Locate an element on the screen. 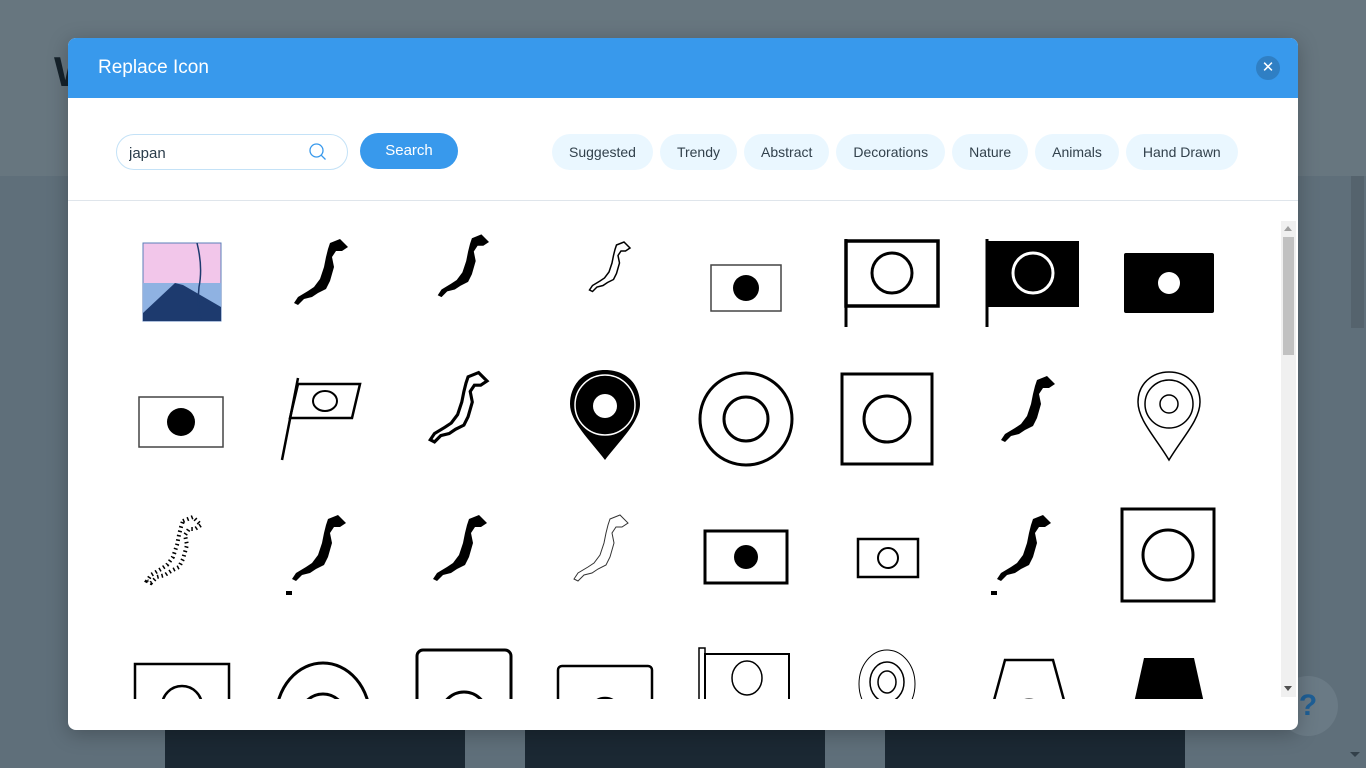 The width and height of the screenshot is (1366, 768). category-chip: Hand Drawn is located at coordinates (1181, 152).